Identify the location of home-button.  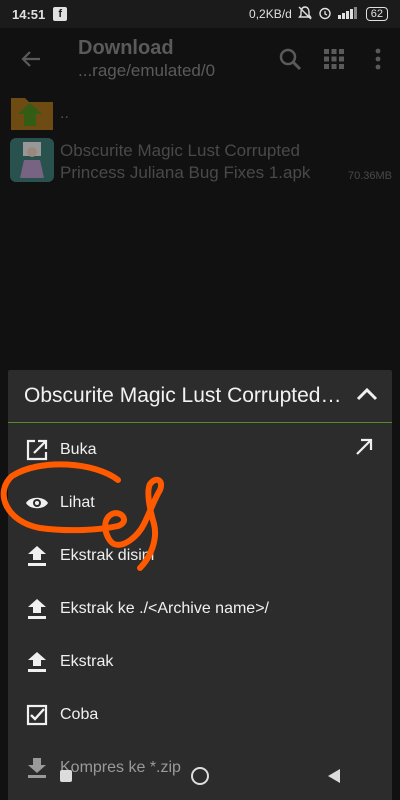
(199, 776).